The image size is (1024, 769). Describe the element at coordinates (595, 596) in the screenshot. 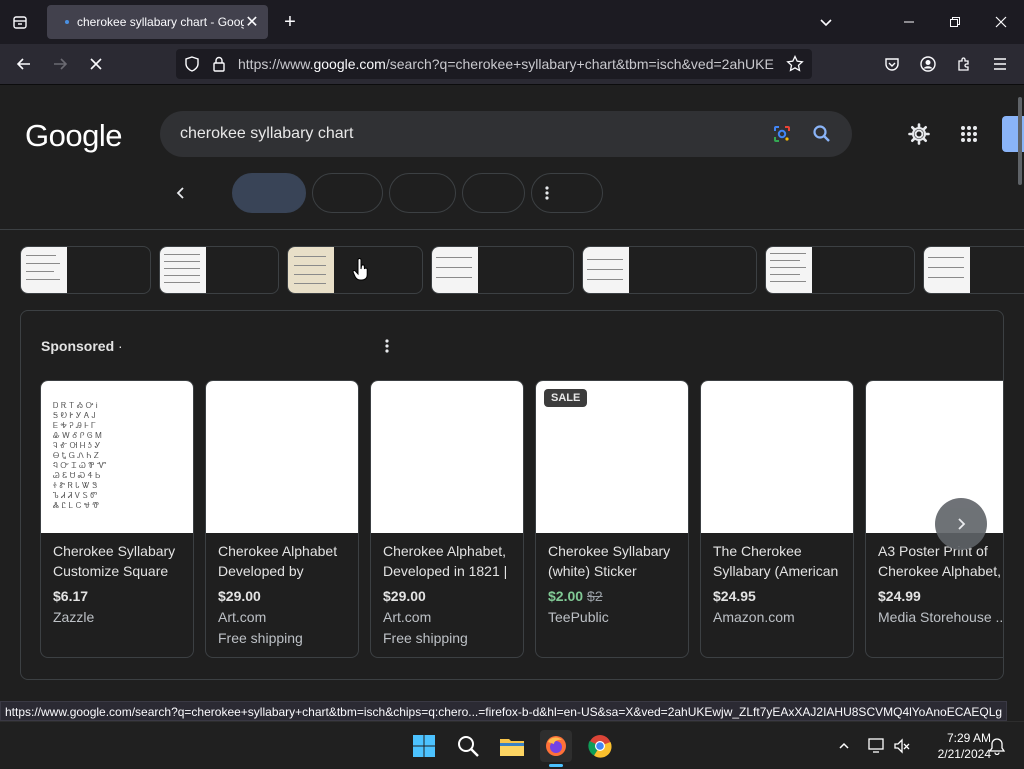

I see `product-original-price: $2` at that location.